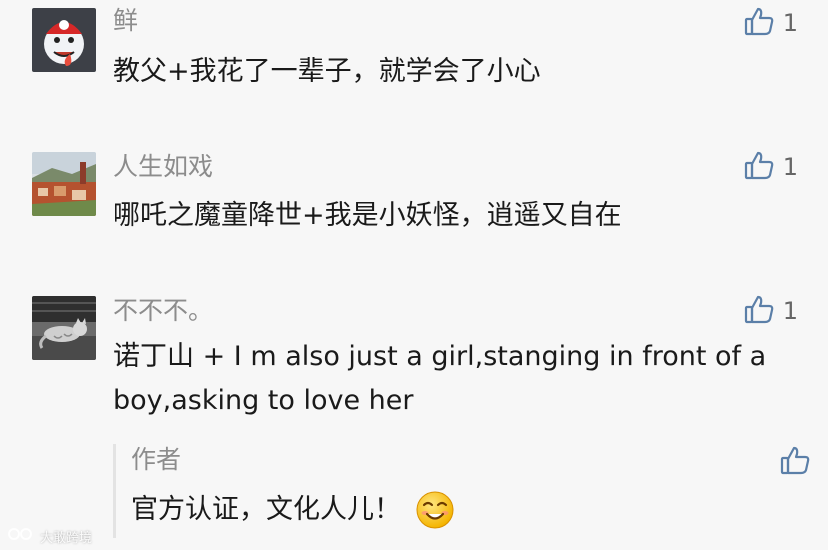 The image size is (828, 550). I want to click on nickname: 不不不。, so click(163, 310).